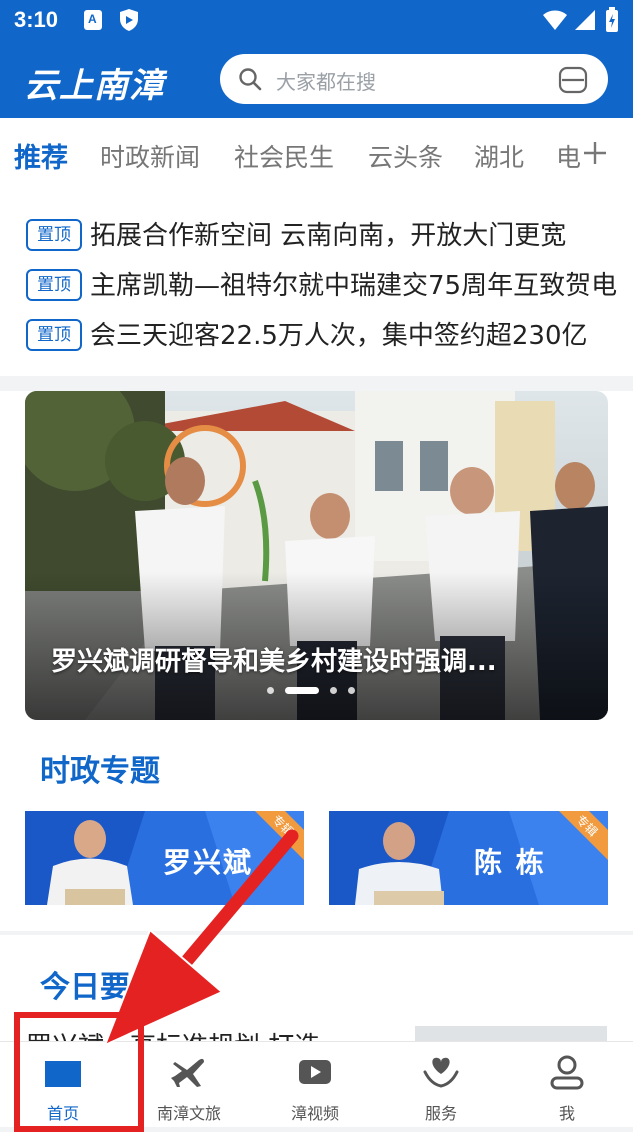  What do you see at coordinates (93, 20) in the screenshot?
I see `app-notification-icon: A` at bounding box center [93, 20].